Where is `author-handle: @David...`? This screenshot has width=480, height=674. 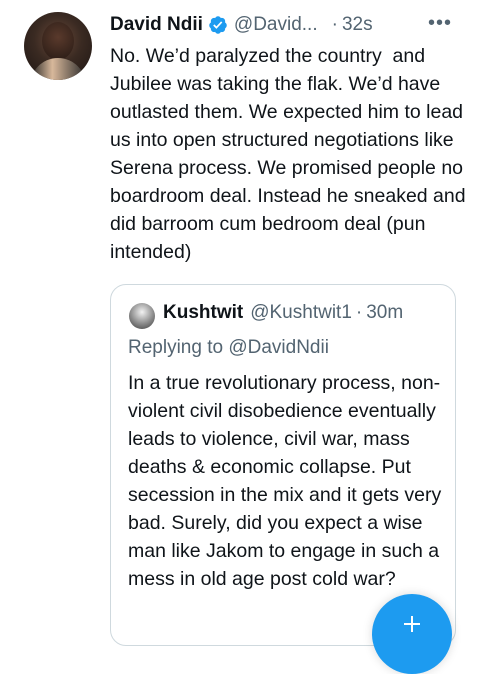 author-handle: @David... is located at coordinates (276, 25).